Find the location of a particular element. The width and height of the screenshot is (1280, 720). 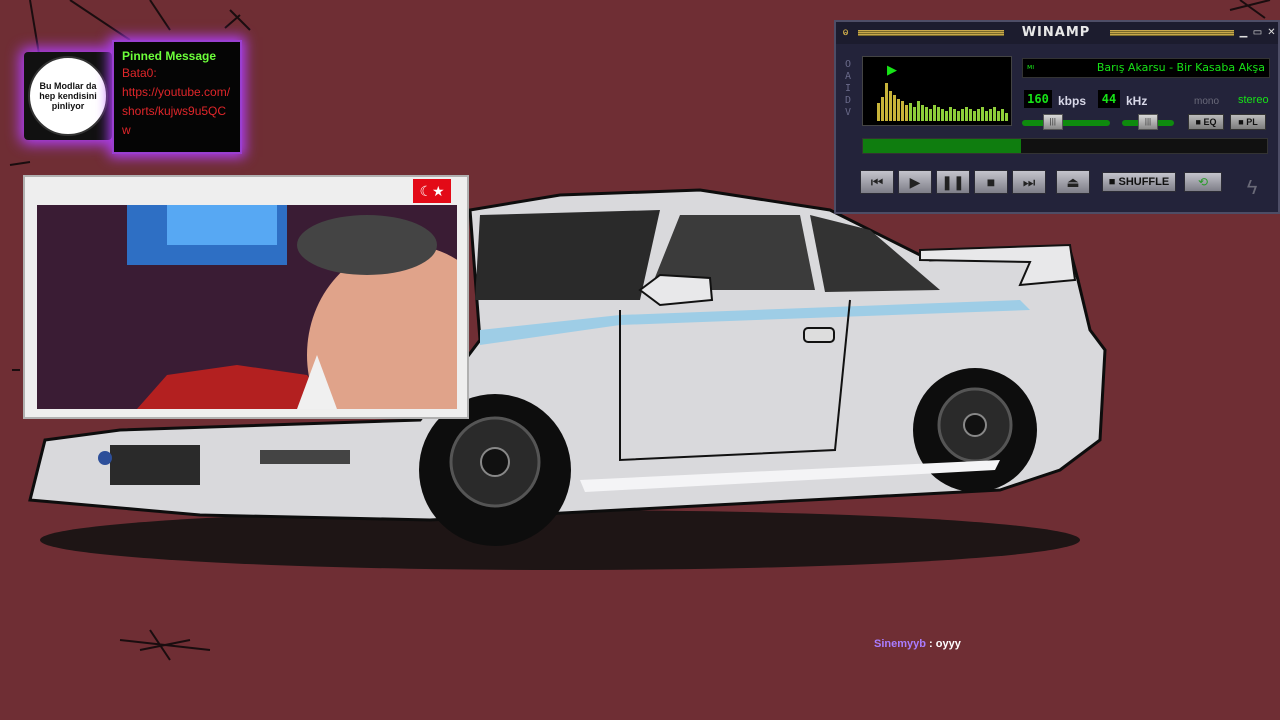

avatar-text: Bu Modlar da hep kendisini pinliyor is located at coordinates (68, 96).